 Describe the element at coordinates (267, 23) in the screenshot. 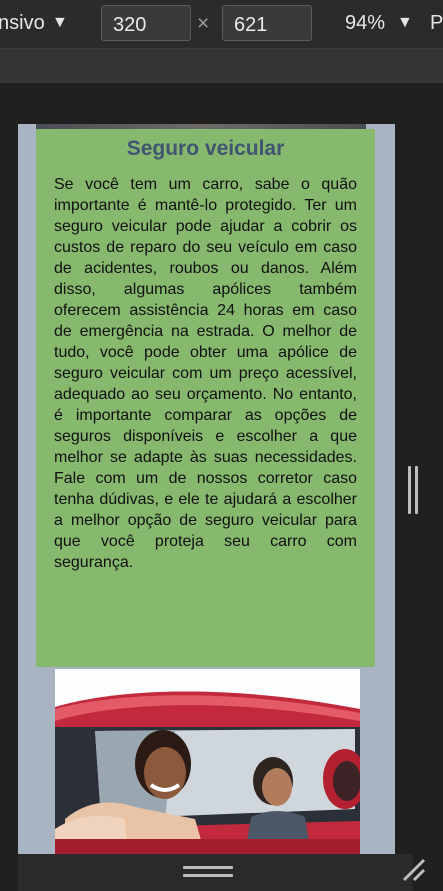

I see `height-input` at that location.